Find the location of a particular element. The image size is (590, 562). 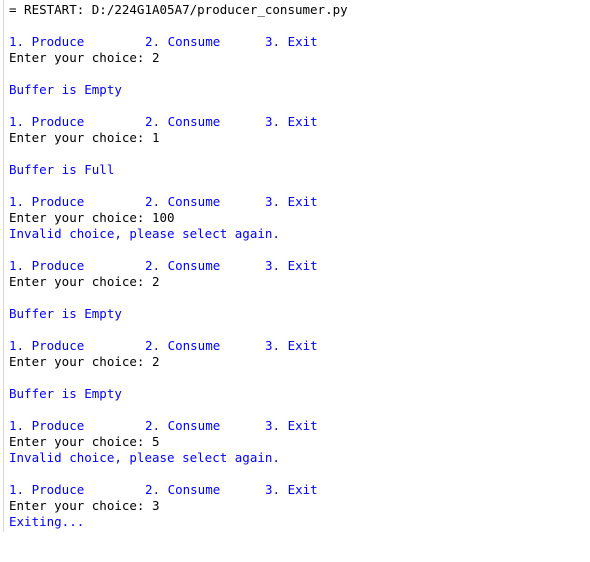

buffer-status: Buffer is Full is located at coordinates (62, 169).